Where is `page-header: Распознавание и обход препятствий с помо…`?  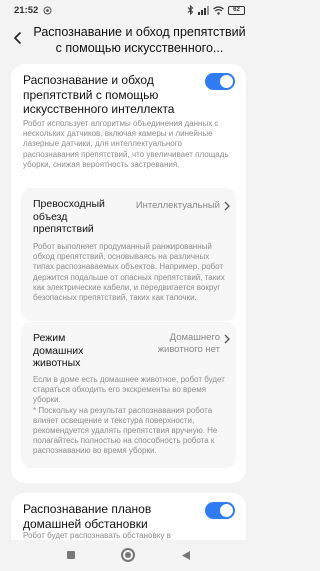
page-header: Распознавание и обход препятствий с помо… is located at coordinates (128, 39).